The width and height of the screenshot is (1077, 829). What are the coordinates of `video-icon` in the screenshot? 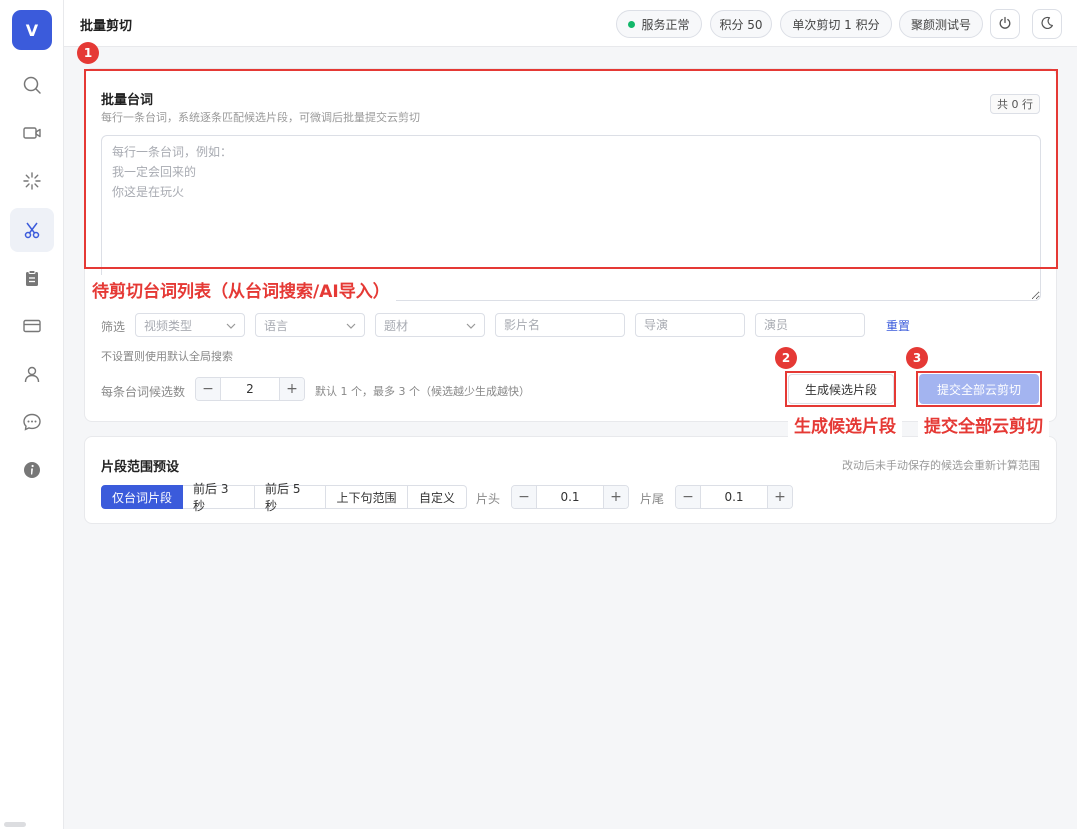 It's located at (32, 133).